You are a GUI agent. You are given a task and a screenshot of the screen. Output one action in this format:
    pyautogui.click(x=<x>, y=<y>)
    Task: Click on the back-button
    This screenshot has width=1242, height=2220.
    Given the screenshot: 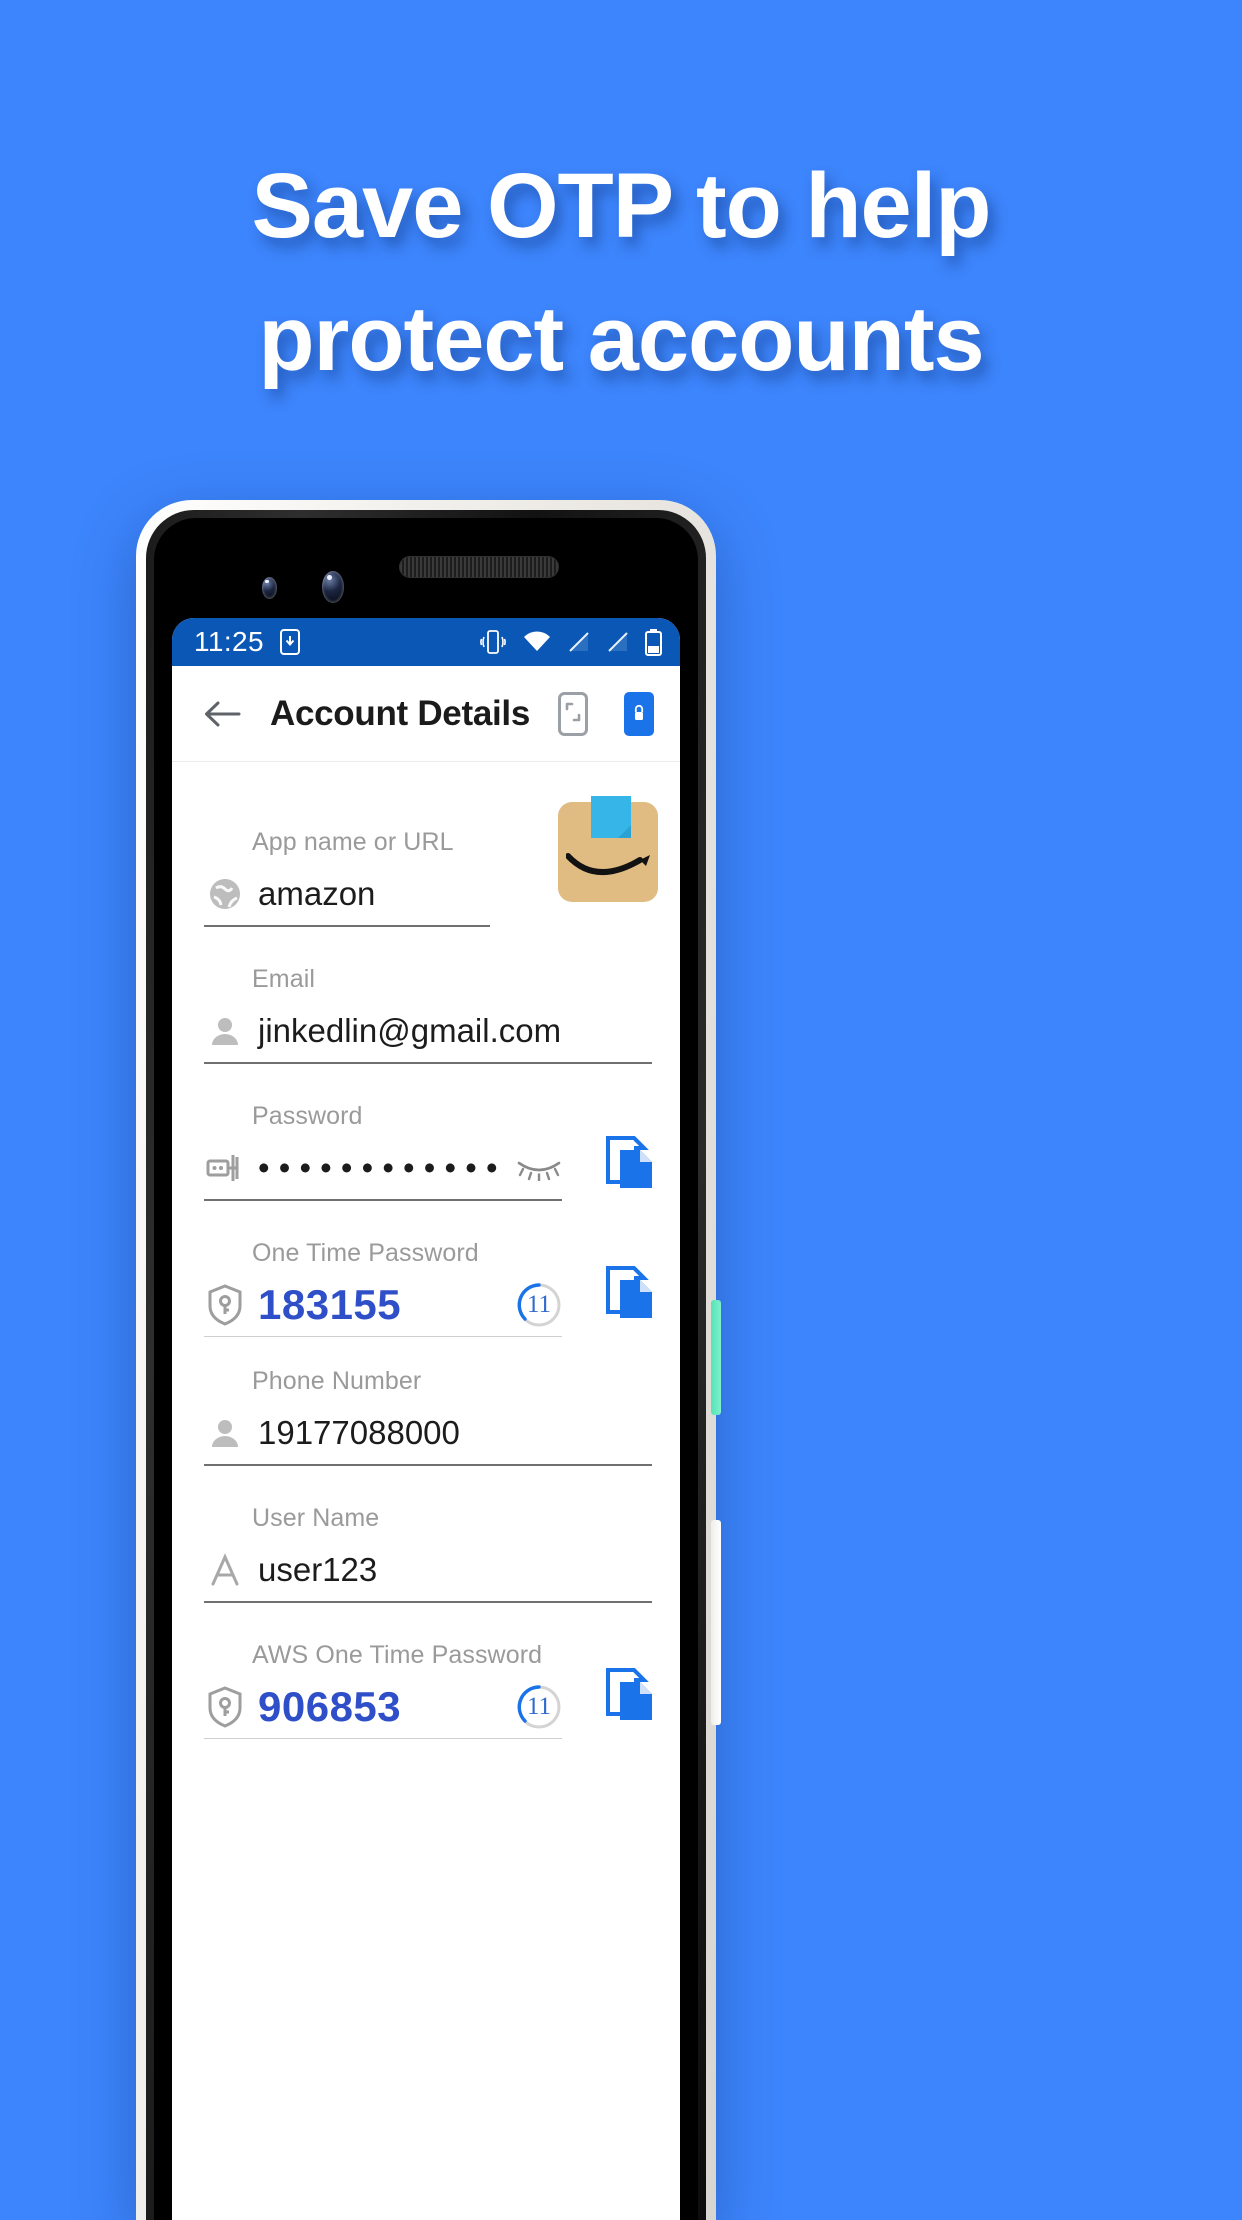 What is the action you would take?
    pyautogui.click(x=222, y=714)
    